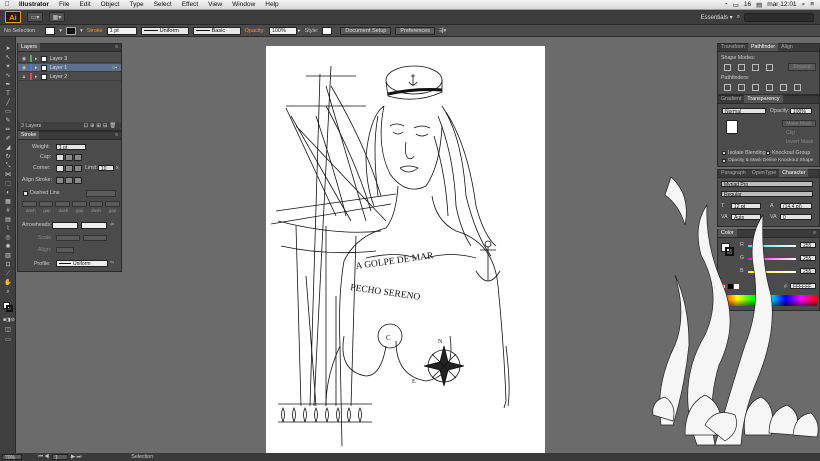 The height and width of the screenshot is (461, 820). I want to click on crop-icon, so click(769, 87).